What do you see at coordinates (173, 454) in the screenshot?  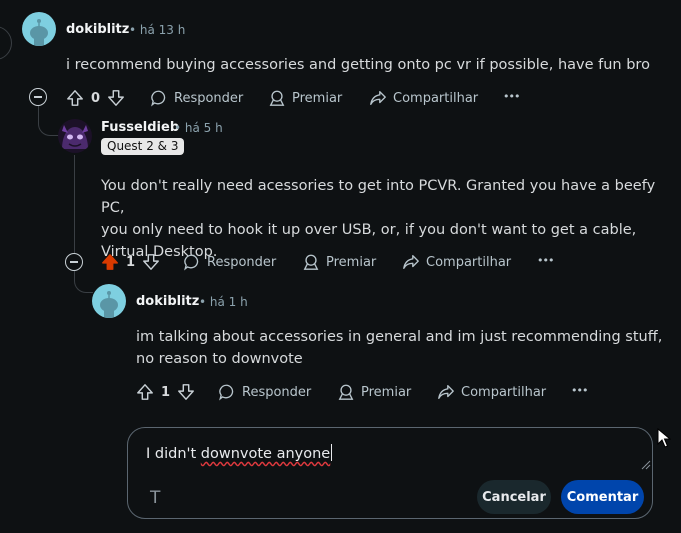 I see `reply-text-plain: I didn't` at bounding box center [173, 454].